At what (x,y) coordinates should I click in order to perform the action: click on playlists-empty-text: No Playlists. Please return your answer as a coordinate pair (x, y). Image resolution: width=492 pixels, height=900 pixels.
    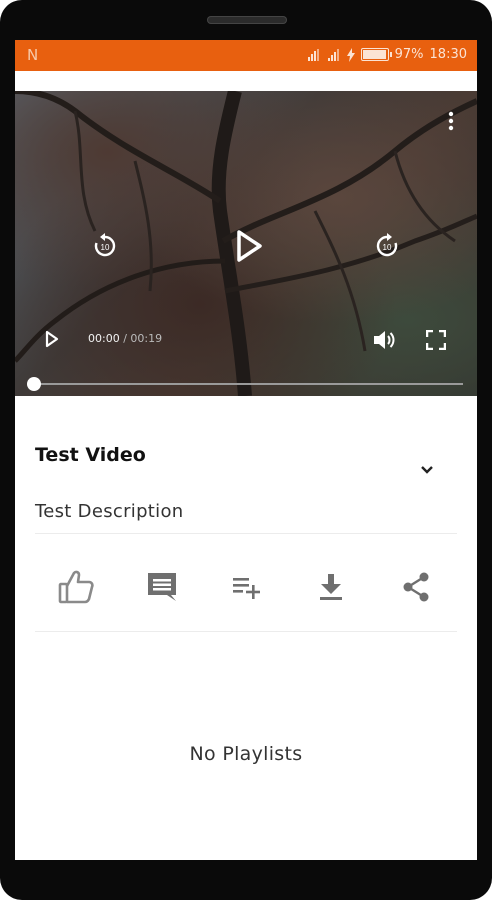
    Looking at the image, I should click on (246, 754).